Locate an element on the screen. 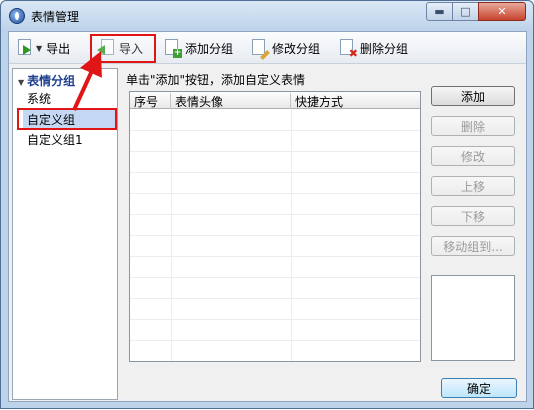  minimize-button: ▬ is located at coordinates (439, 11).